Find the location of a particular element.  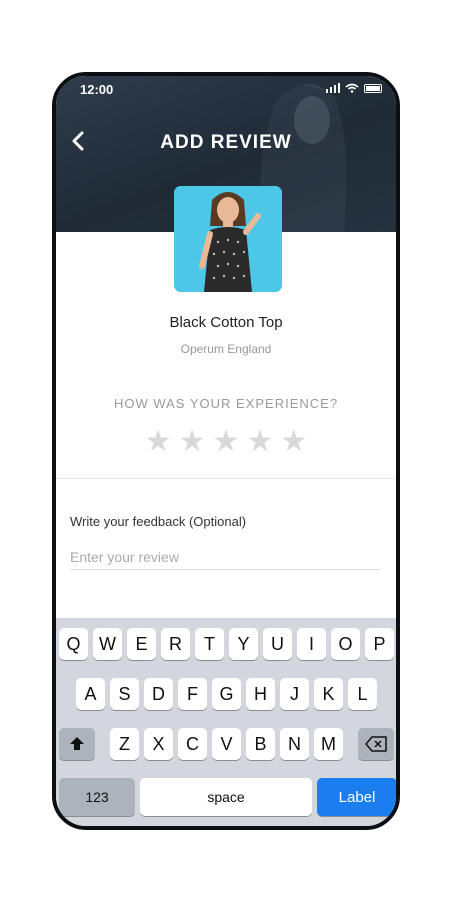

key-q: Q is located at coordinates (73, 644).